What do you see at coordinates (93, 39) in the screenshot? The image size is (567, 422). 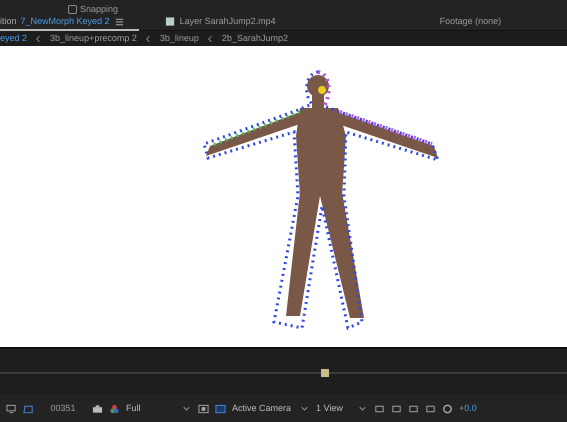 I see `breadcrumb-item: 3b_lineup+precomp 2` at bounding box center [93, 39].